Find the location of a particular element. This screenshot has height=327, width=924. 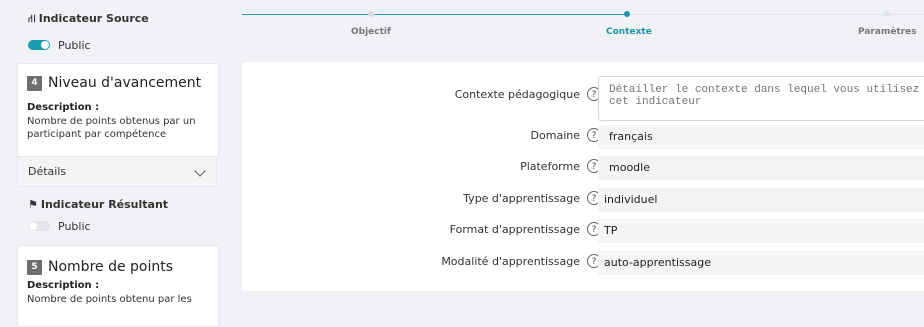

source-public-toggle is located at coordinates (39, 45).